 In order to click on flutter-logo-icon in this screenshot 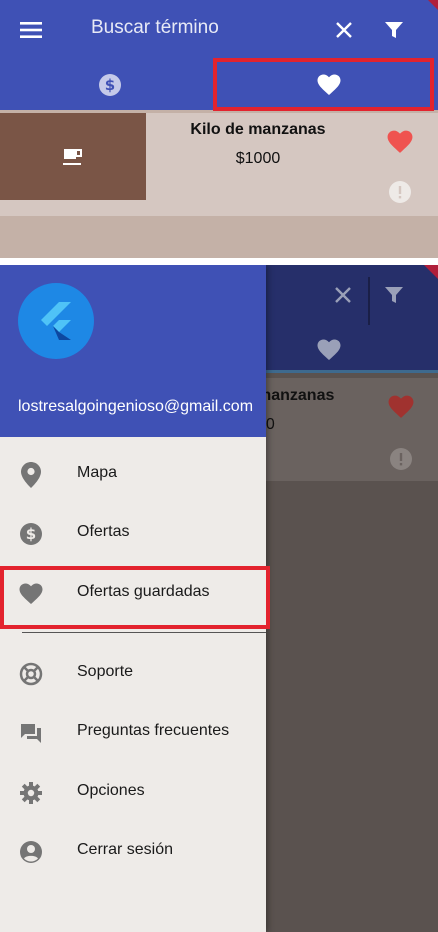, I will do `click(56, 321)`.